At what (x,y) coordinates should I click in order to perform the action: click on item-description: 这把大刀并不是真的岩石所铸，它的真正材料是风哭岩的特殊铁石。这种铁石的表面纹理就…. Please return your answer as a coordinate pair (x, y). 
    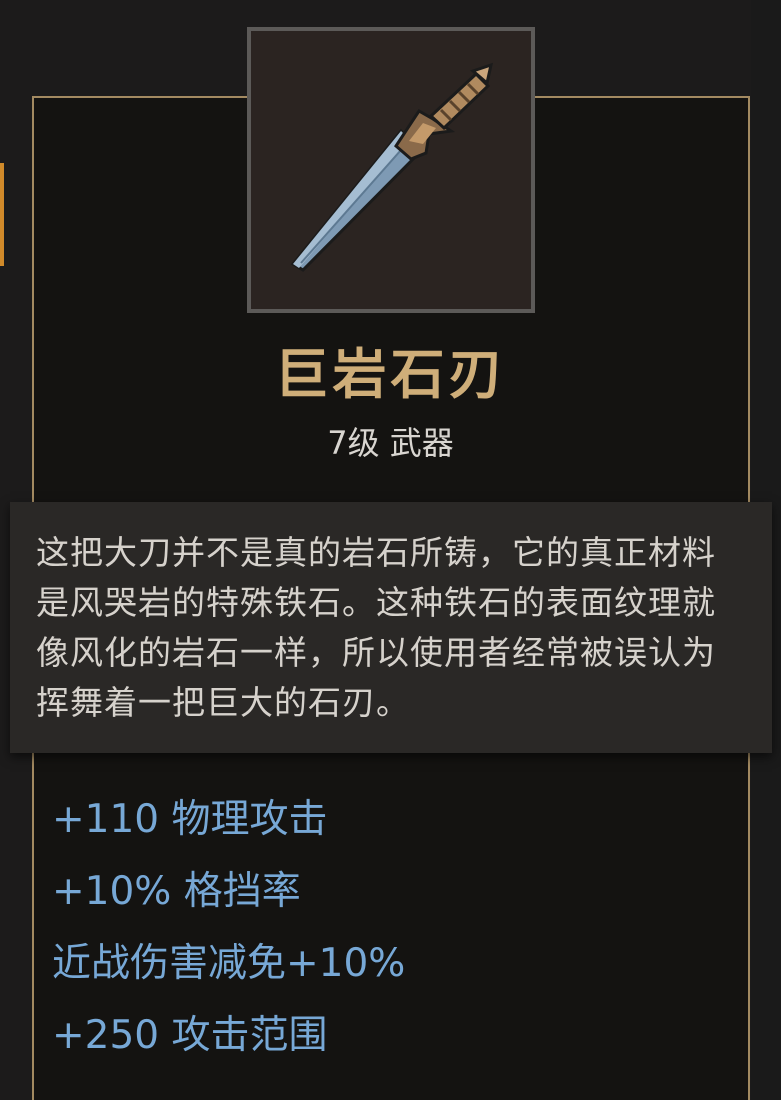
    Looking at the image, I should click on (376, 627).